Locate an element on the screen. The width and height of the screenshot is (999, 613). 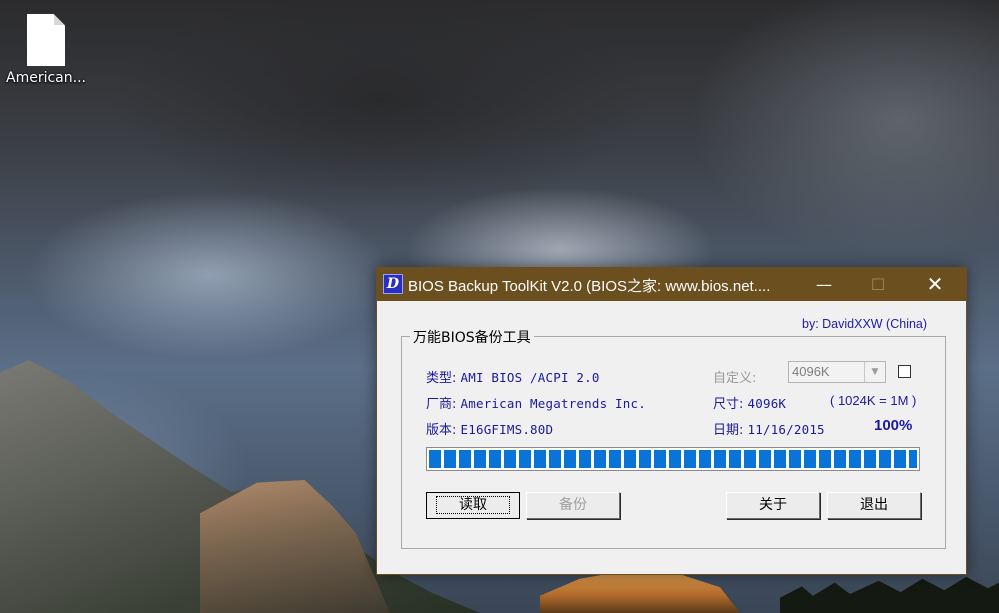
vendor-row: 厂商: American Megatrends Inc. is located at coordinates (536, 402).